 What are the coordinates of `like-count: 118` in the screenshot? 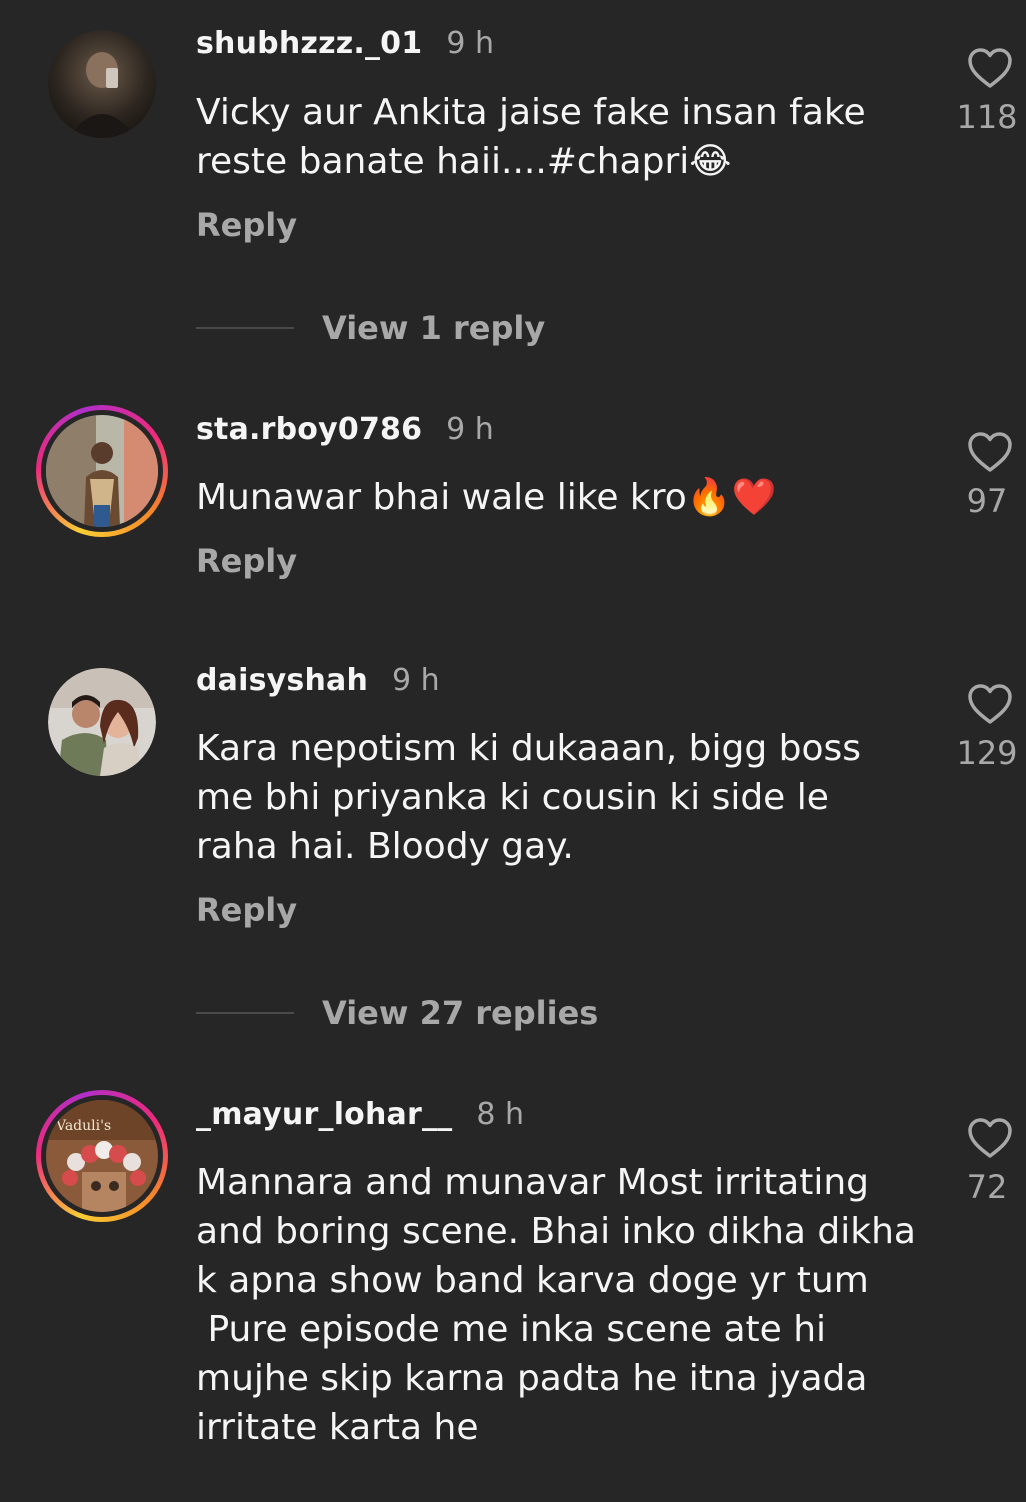 It's located at (987, 117).